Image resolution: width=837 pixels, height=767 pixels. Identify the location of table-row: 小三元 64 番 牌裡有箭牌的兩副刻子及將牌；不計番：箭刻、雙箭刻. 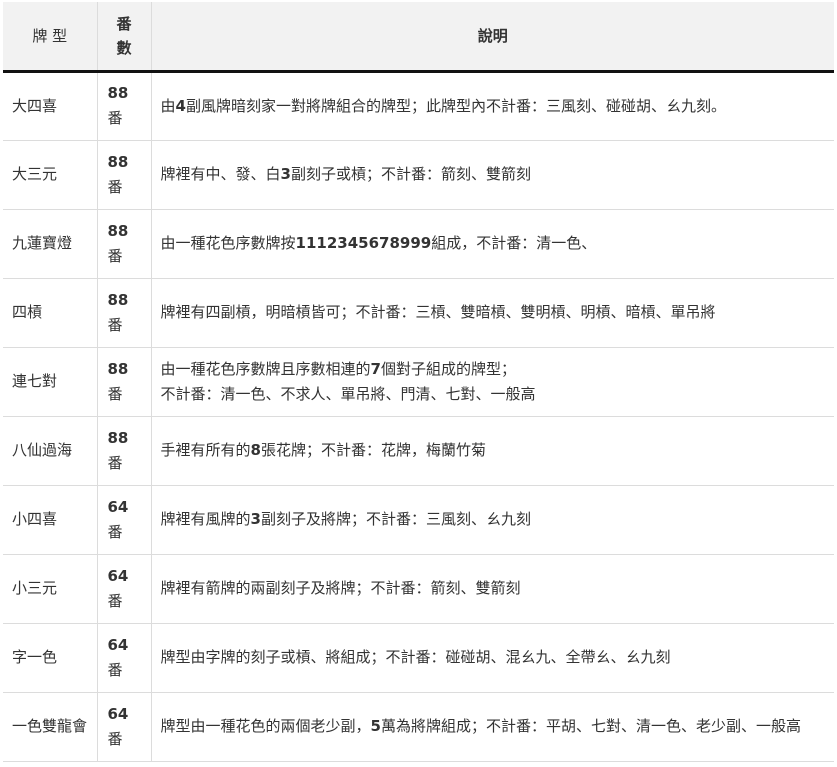
(418, 589).